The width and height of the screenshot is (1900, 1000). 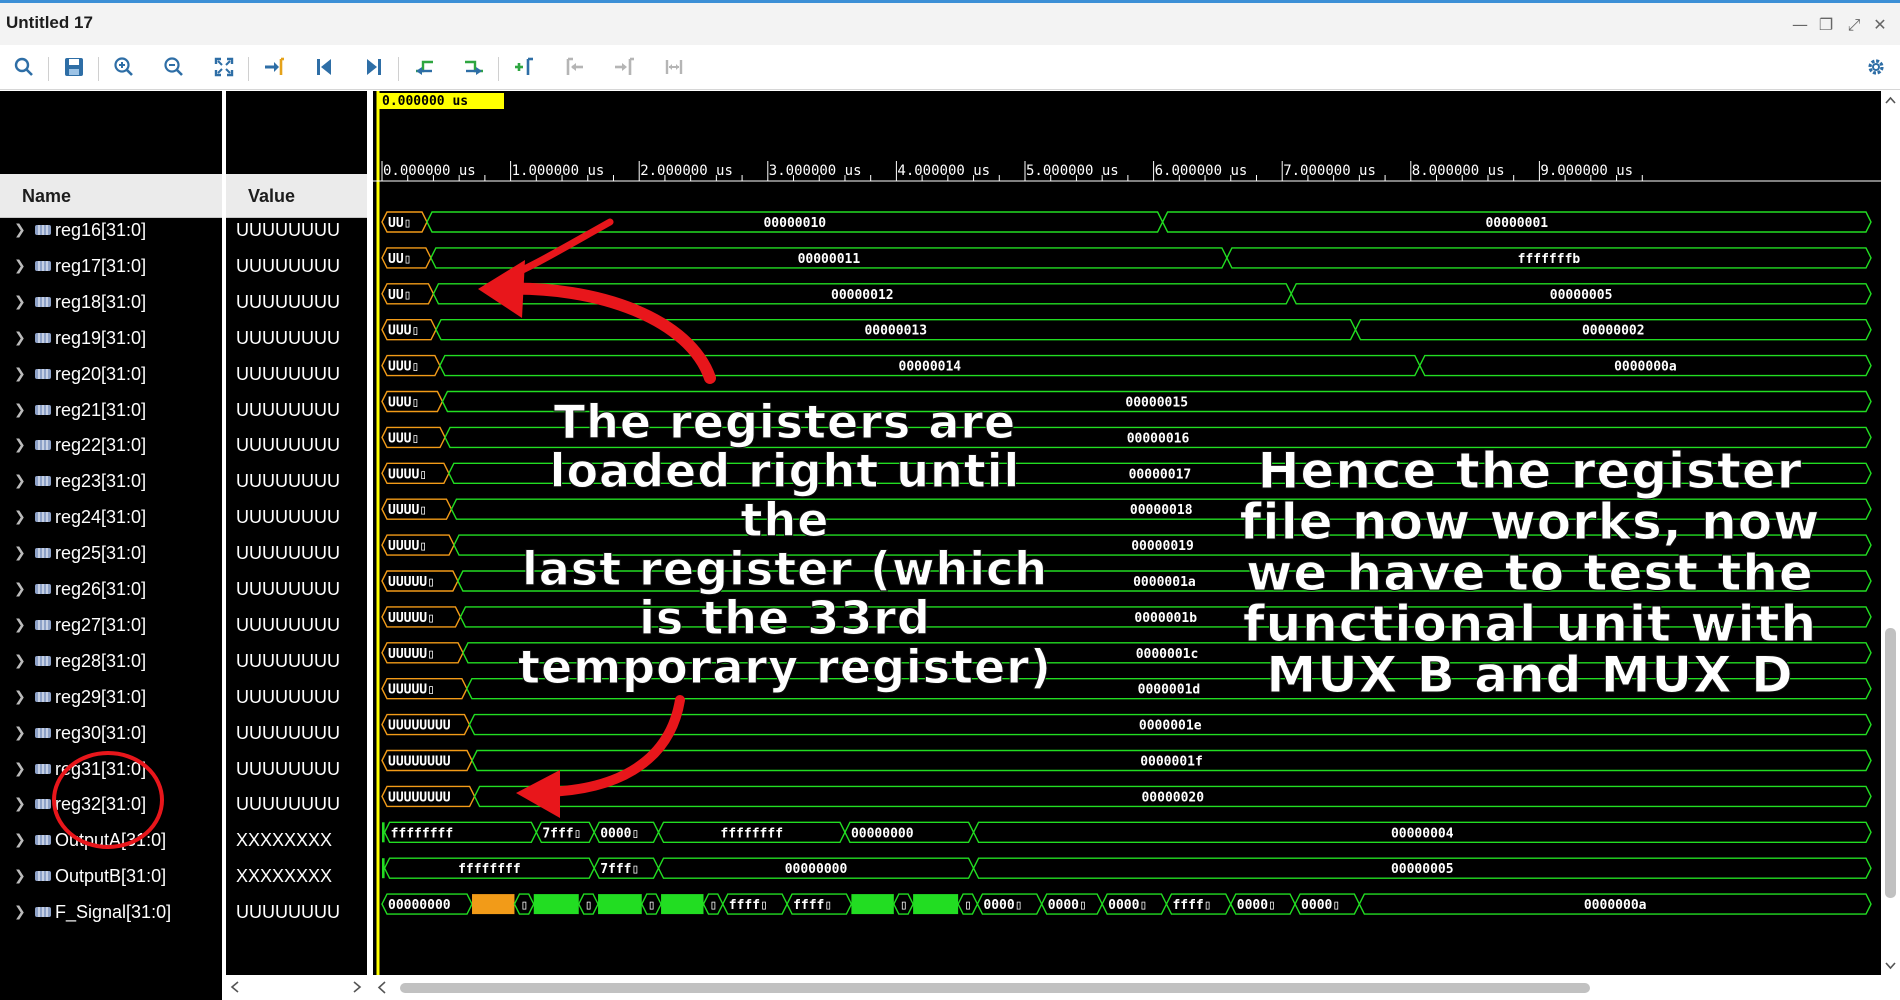 I want to click on next-transition-button, so click(x=474, y=67).